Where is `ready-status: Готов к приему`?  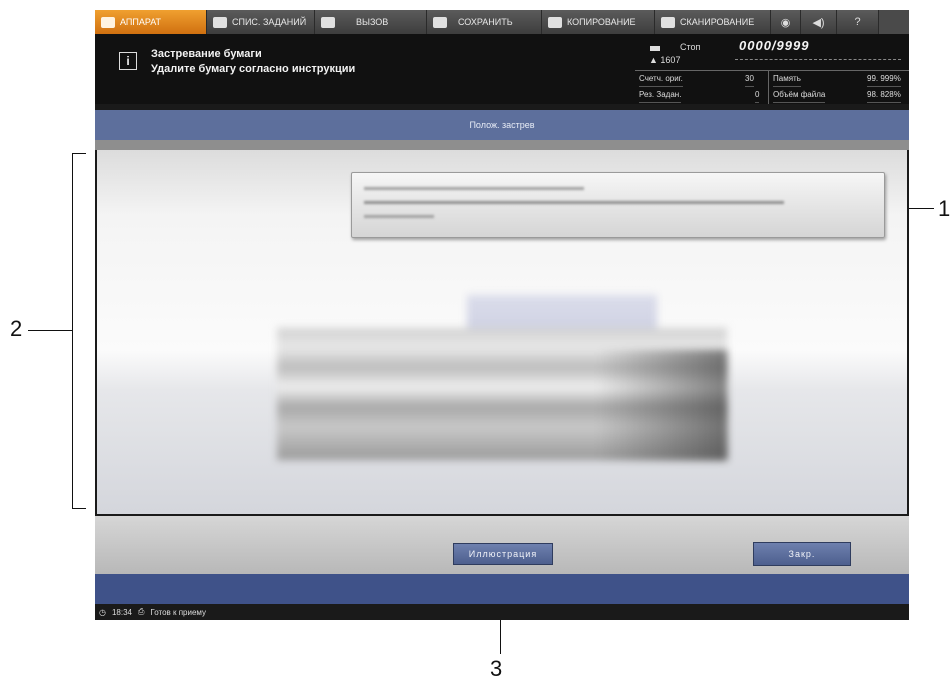
ready-status: Готов к приему is located at coordinates (178, 612).